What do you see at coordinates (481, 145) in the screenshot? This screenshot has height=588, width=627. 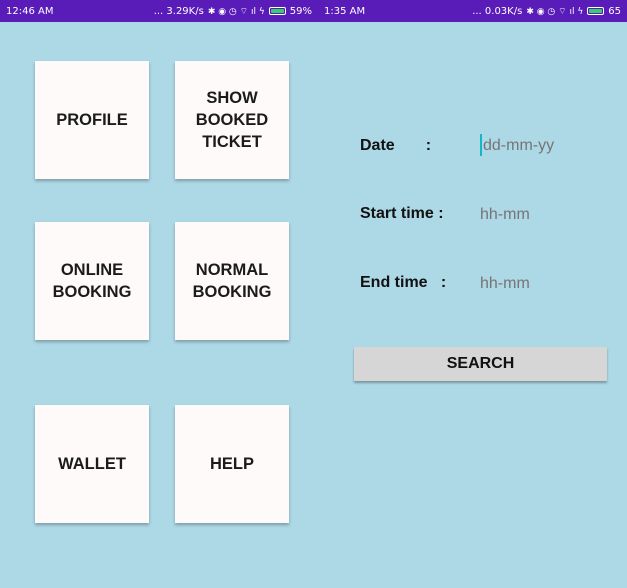 I see `text-cursor` at bounding box center [481, 145].